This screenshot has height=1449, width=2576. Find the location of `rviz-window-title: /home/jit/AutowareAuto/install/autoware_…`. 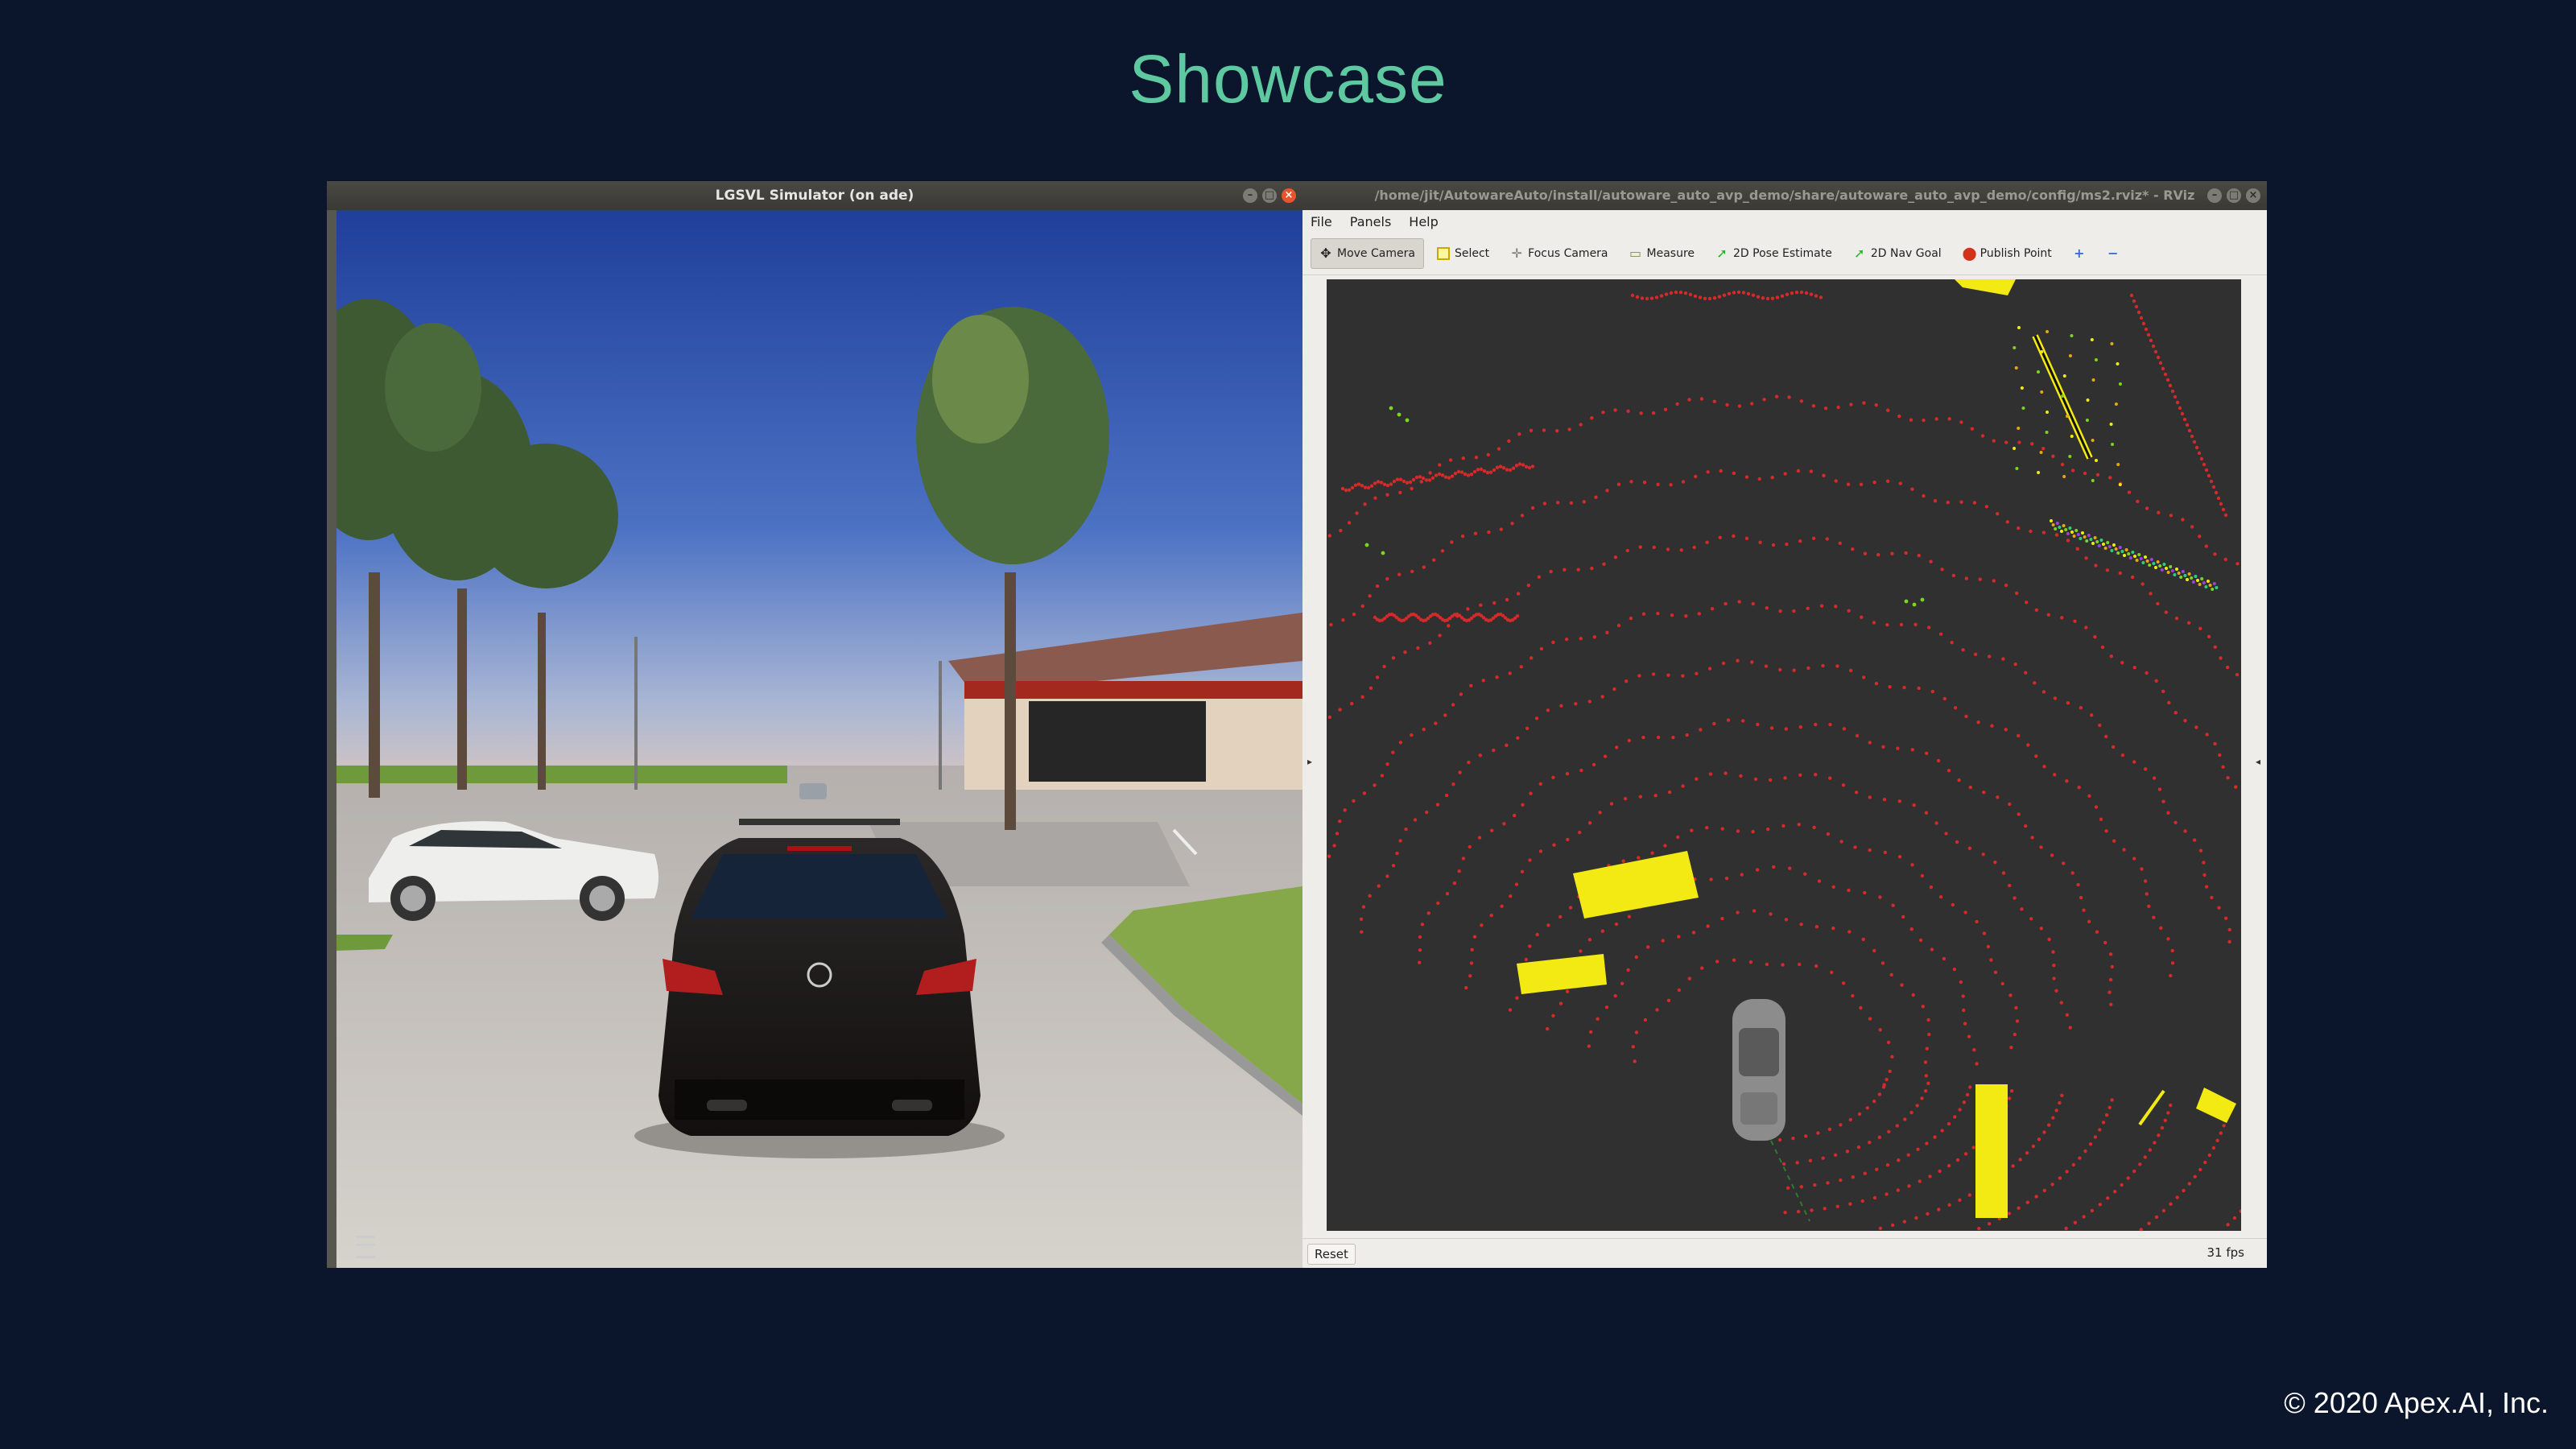

rviz-window-title: /home/jit/AutowareAuto/install/autoware_… is located at coordinates (1784, 195).